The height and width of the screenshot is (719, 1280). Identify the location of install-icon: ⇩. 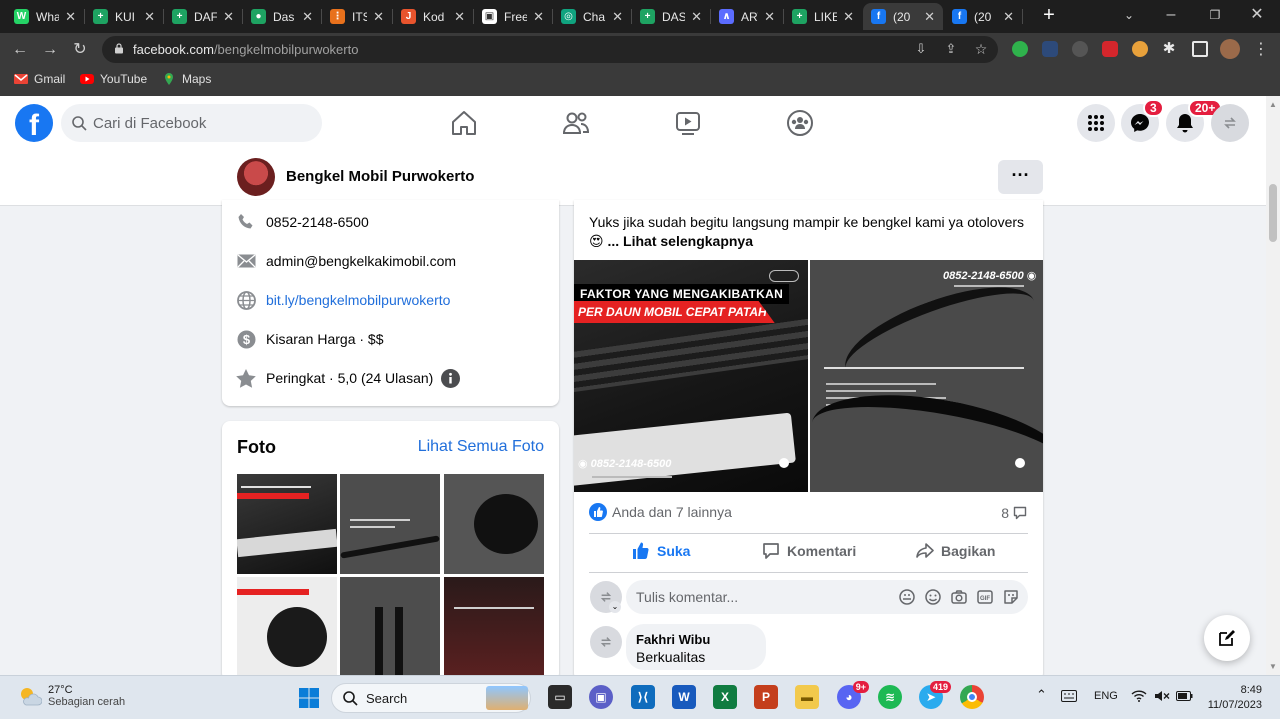
(921, 49).